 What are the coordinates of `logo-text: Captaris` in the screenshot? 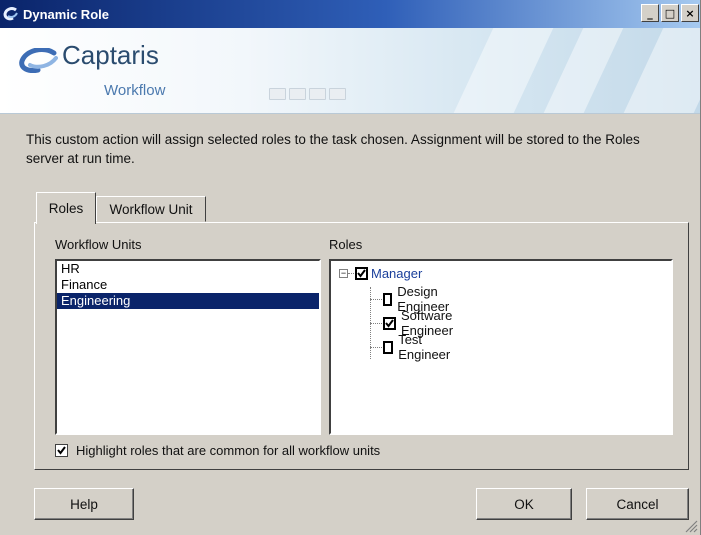 It's located at (110, 55).